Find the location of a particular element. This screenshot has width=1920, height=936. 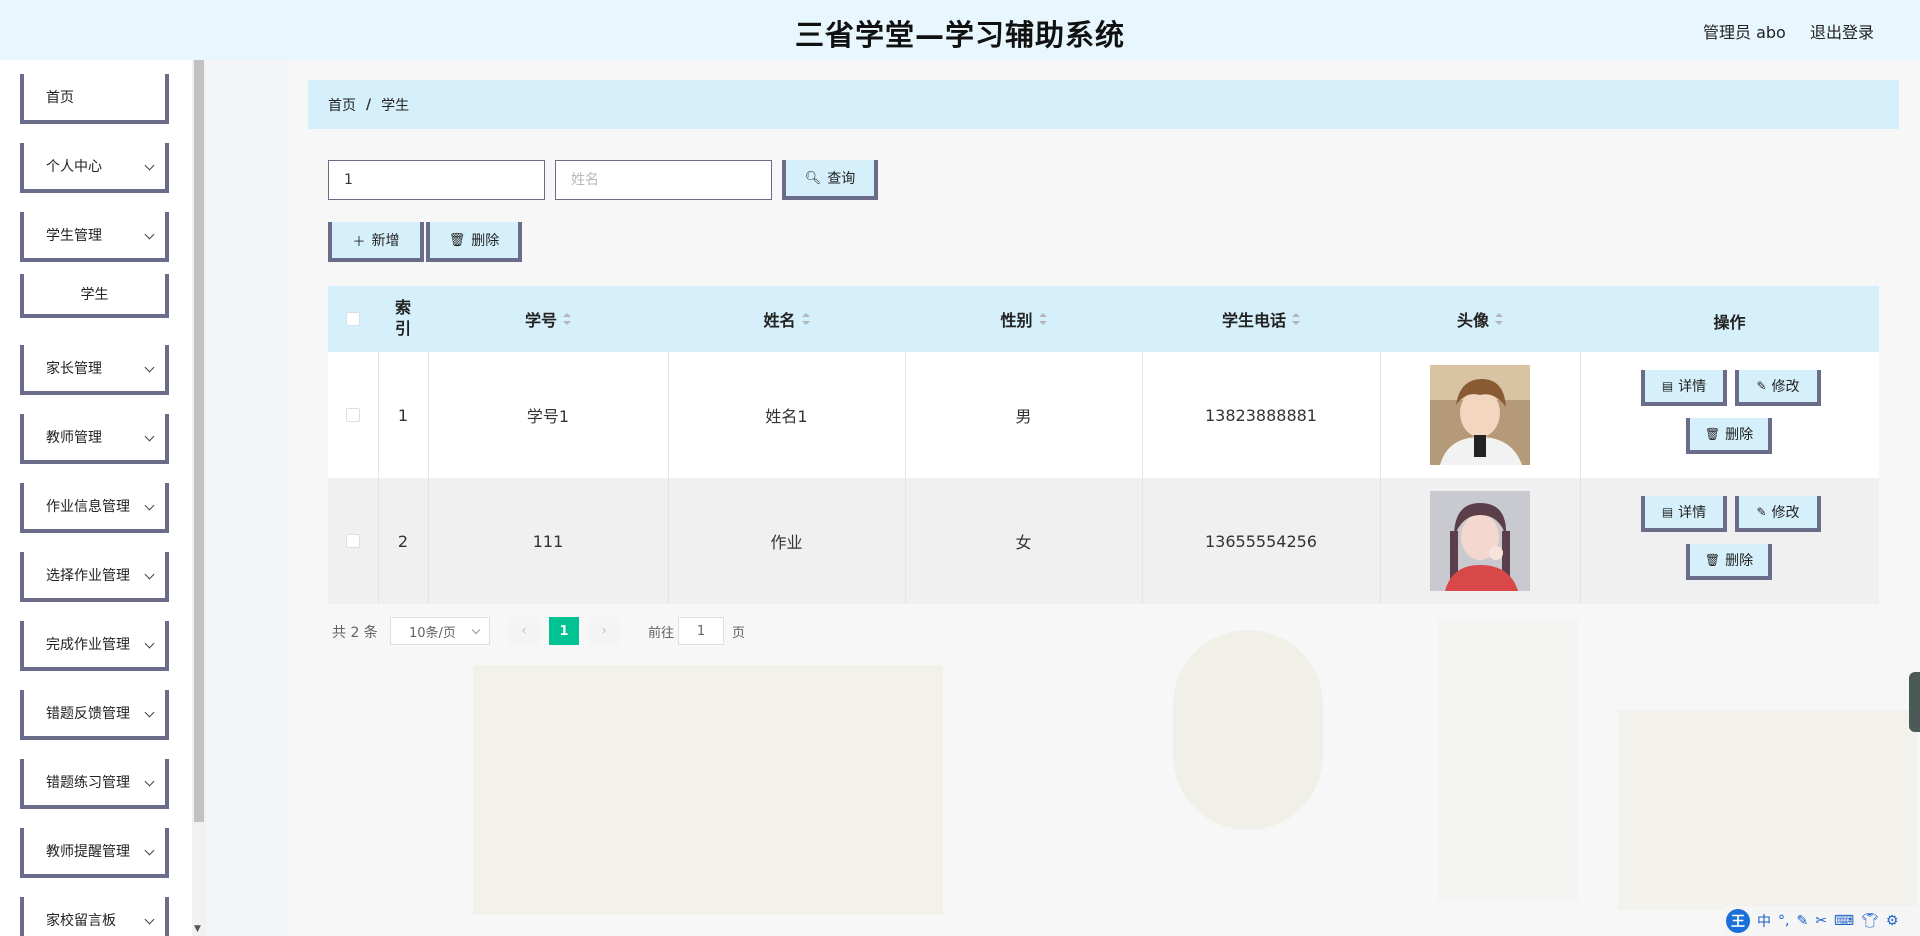

sidebar-item-label: 学生 is located at coordinates (94, 295).